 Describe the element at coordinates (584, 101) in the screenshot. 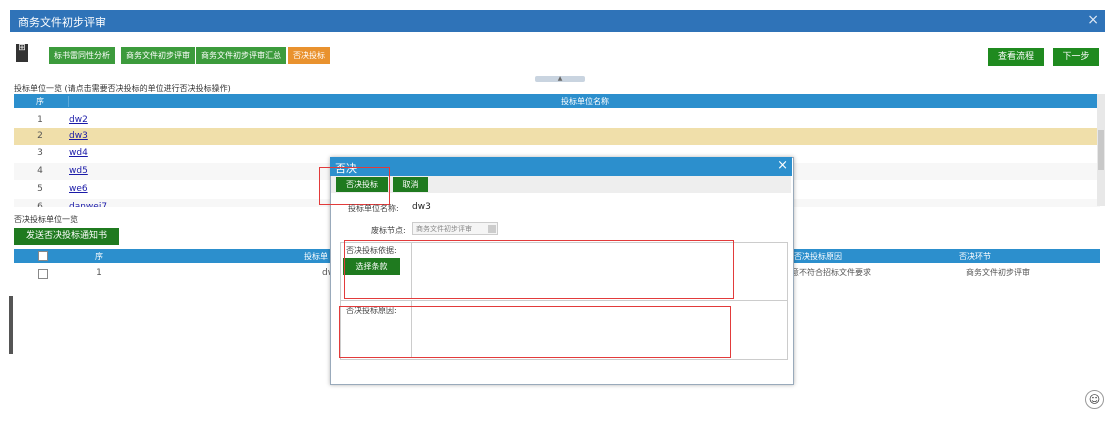

I see `col-bidder-name: 投标单位名称` at that location.